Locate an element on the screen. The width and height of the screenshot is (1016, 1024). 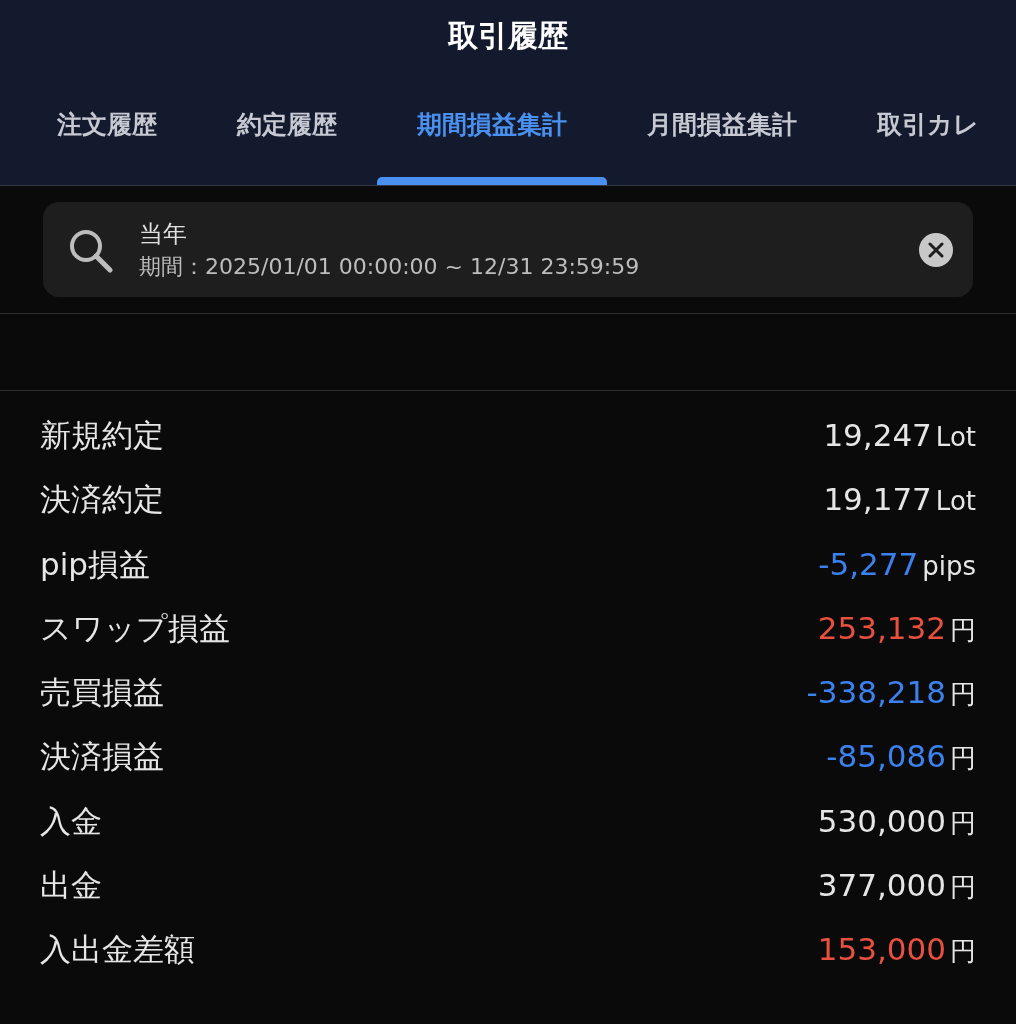
summary-value: -338,218 is located at coordinates (876, 692).